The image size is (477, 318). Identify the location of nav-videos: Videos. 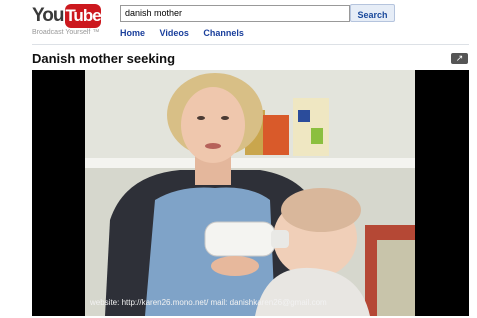
(174, 33).